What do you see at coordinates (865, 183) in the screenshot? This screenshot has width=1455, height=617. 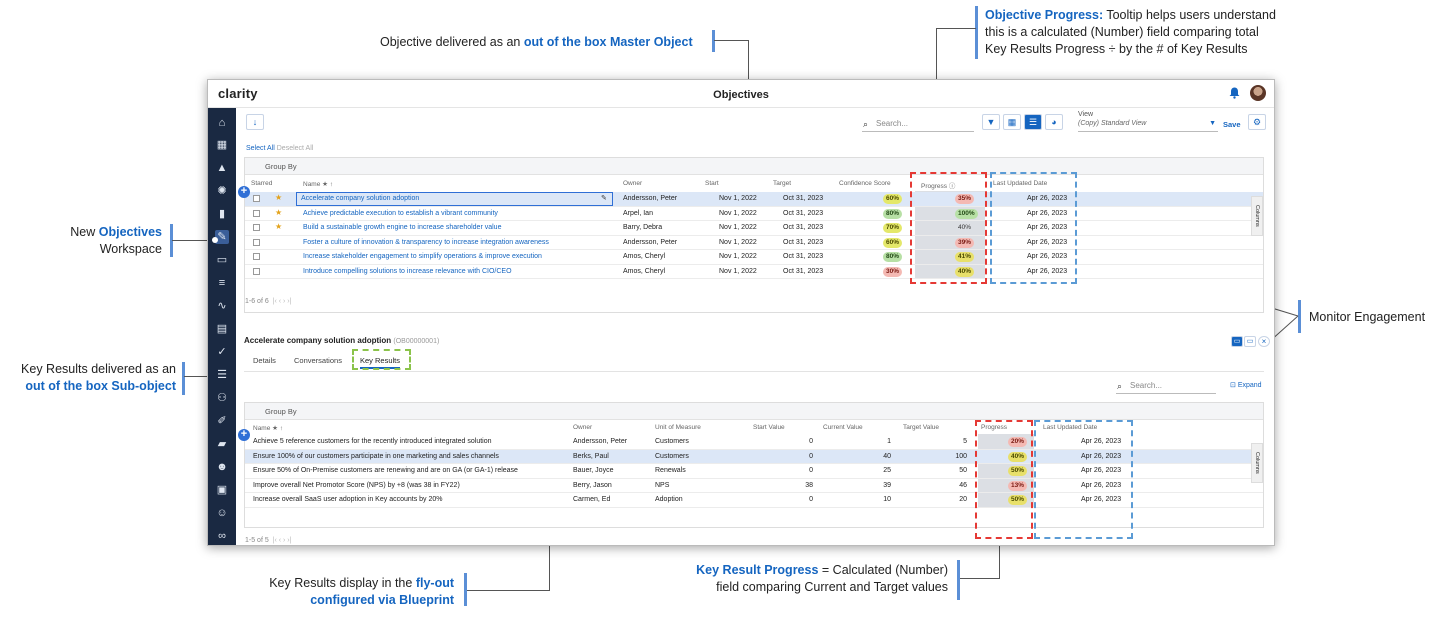 I see `col-header-confidence: Confidence Score` at bounding box center [865, 183].